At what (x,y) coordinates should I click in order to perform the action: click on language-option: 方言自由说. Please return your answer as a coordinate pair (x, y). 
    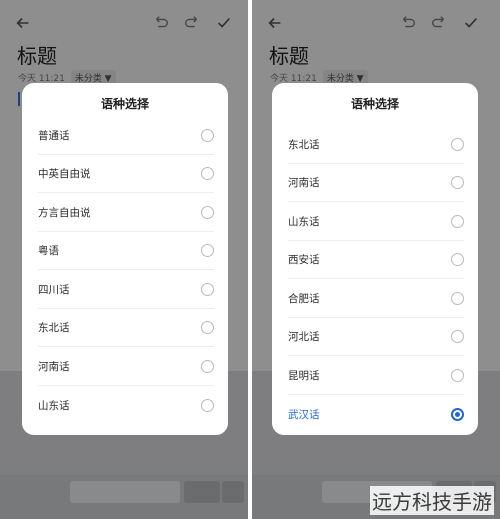
    Looking at the image, I should click on (126, 213).